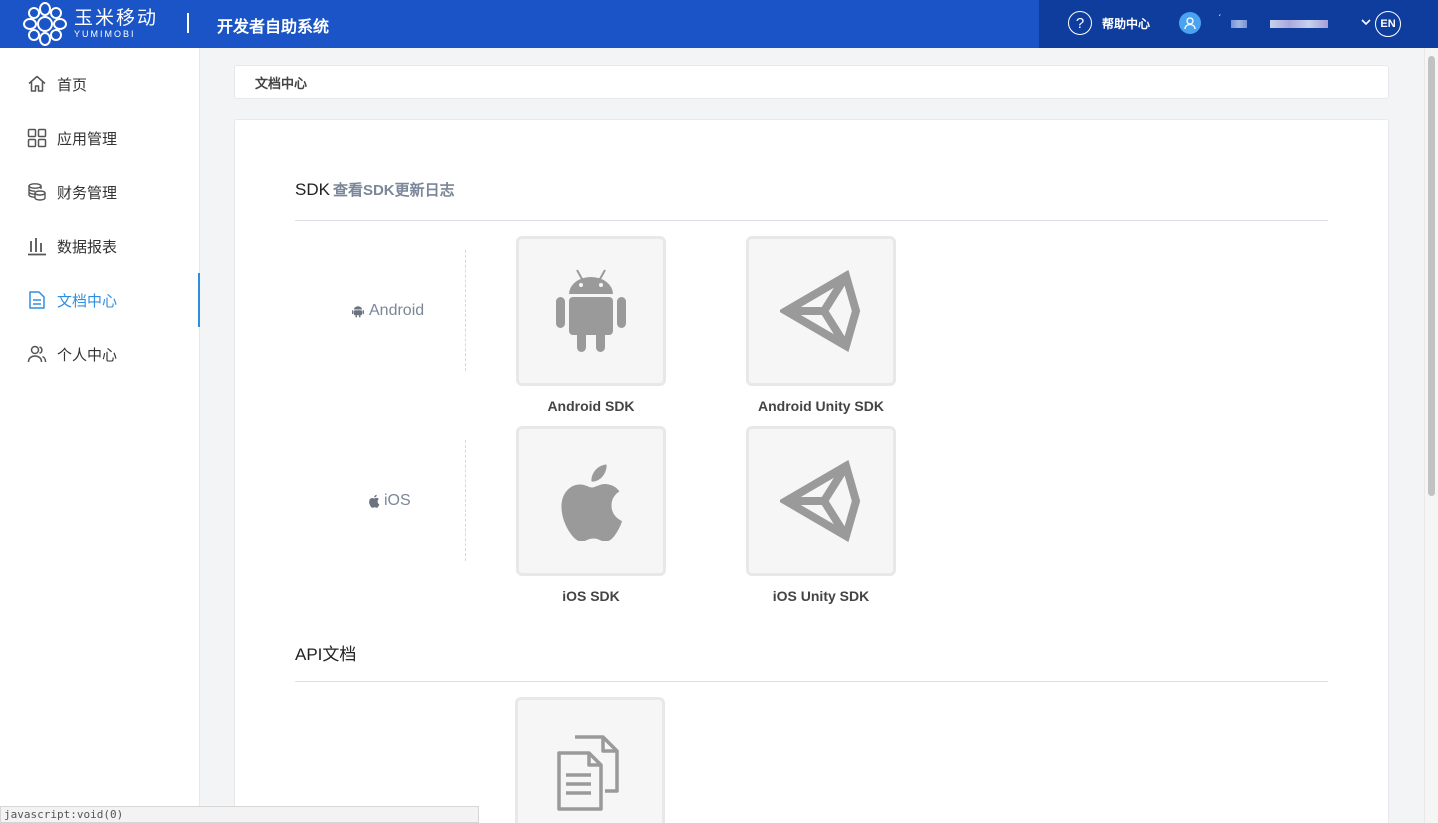  What do you see at coordinates (37, 300) in the screenshot?
I see `document-icon` at bounding box center [37, 300].